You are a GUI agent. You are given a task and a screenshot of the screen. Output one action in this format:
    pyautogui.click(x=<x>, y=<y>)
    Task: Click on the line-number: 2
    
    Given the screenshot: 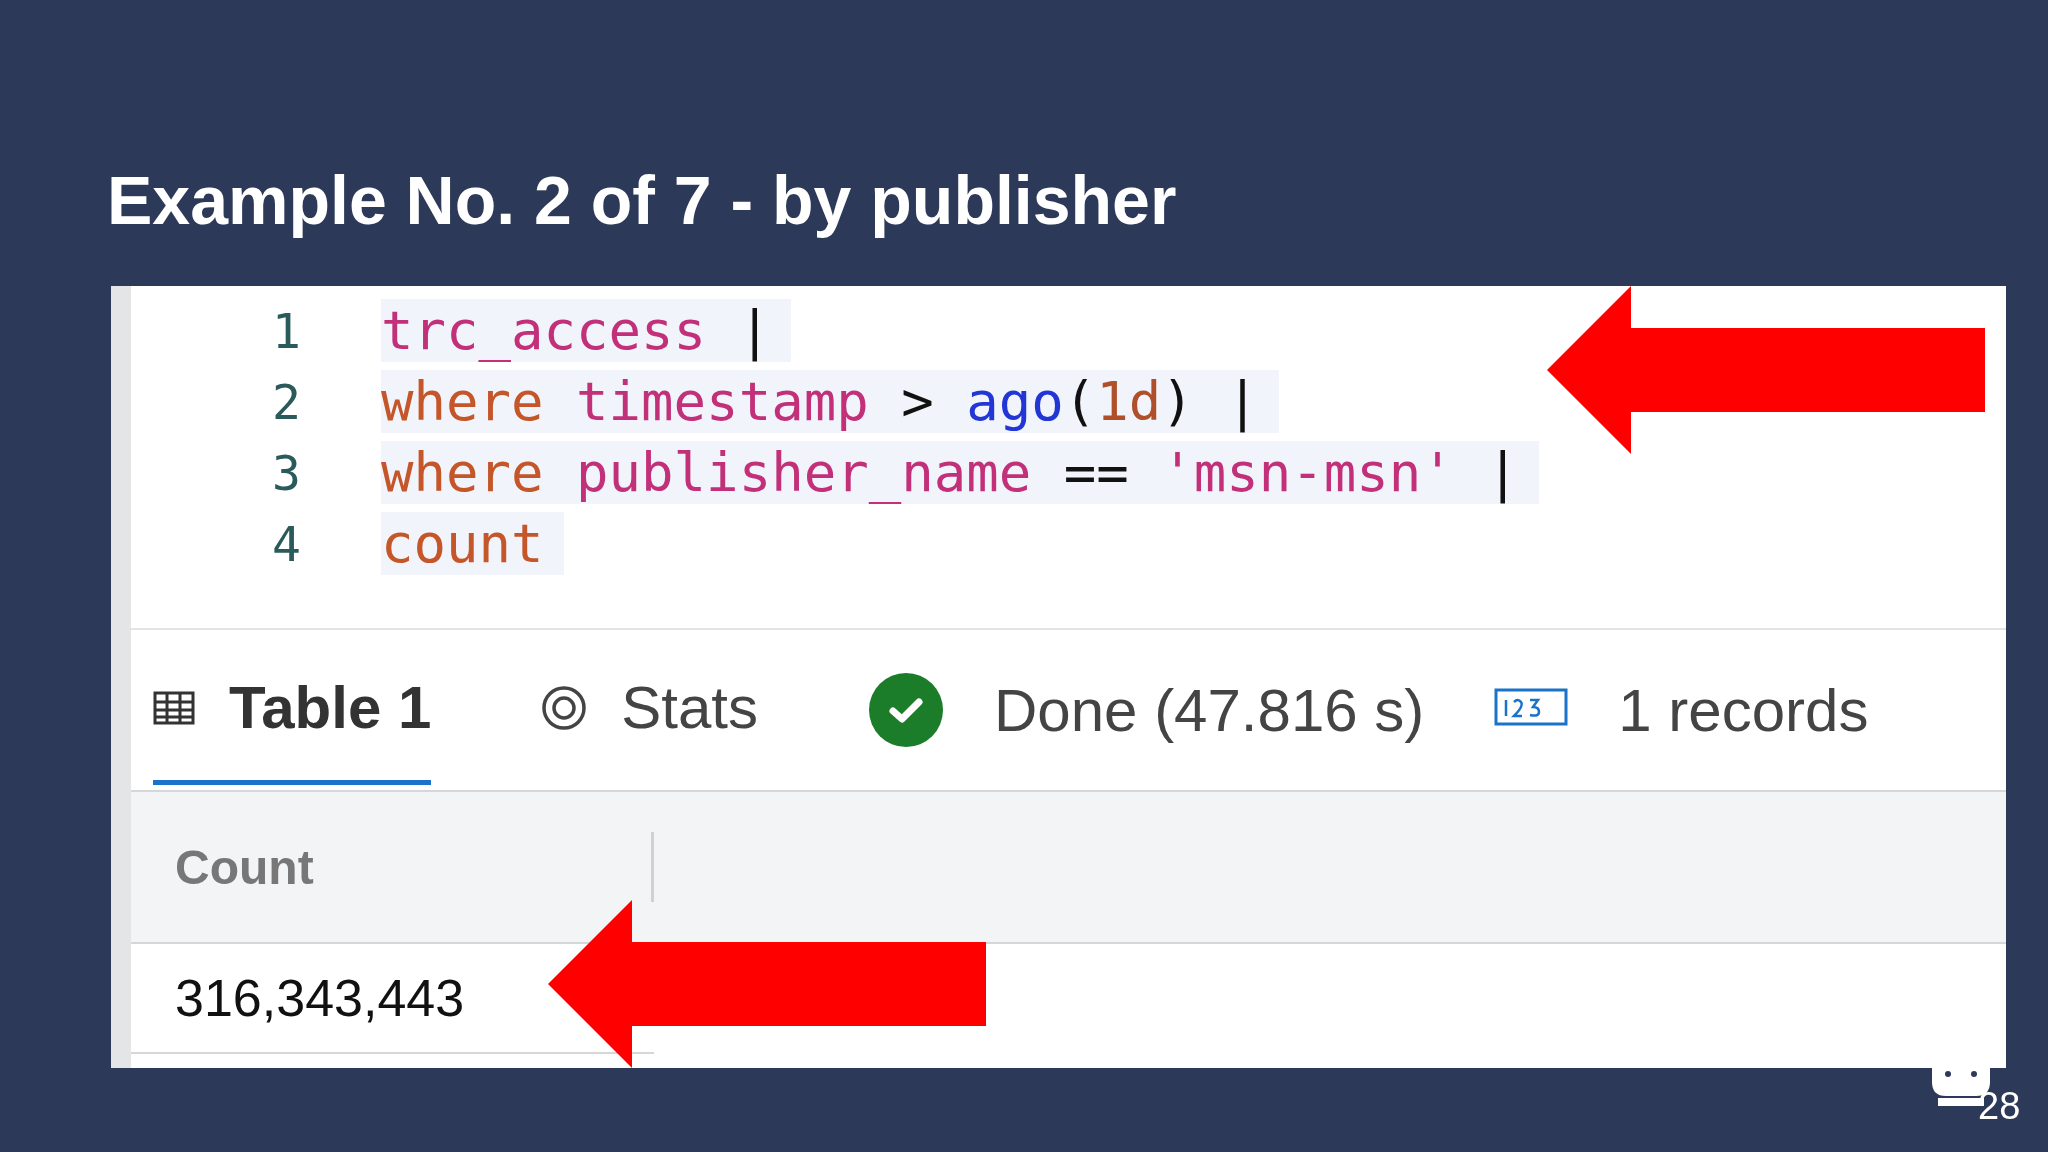 What is the action you would take?
    pyautogui.click(x=286, y=401)
    